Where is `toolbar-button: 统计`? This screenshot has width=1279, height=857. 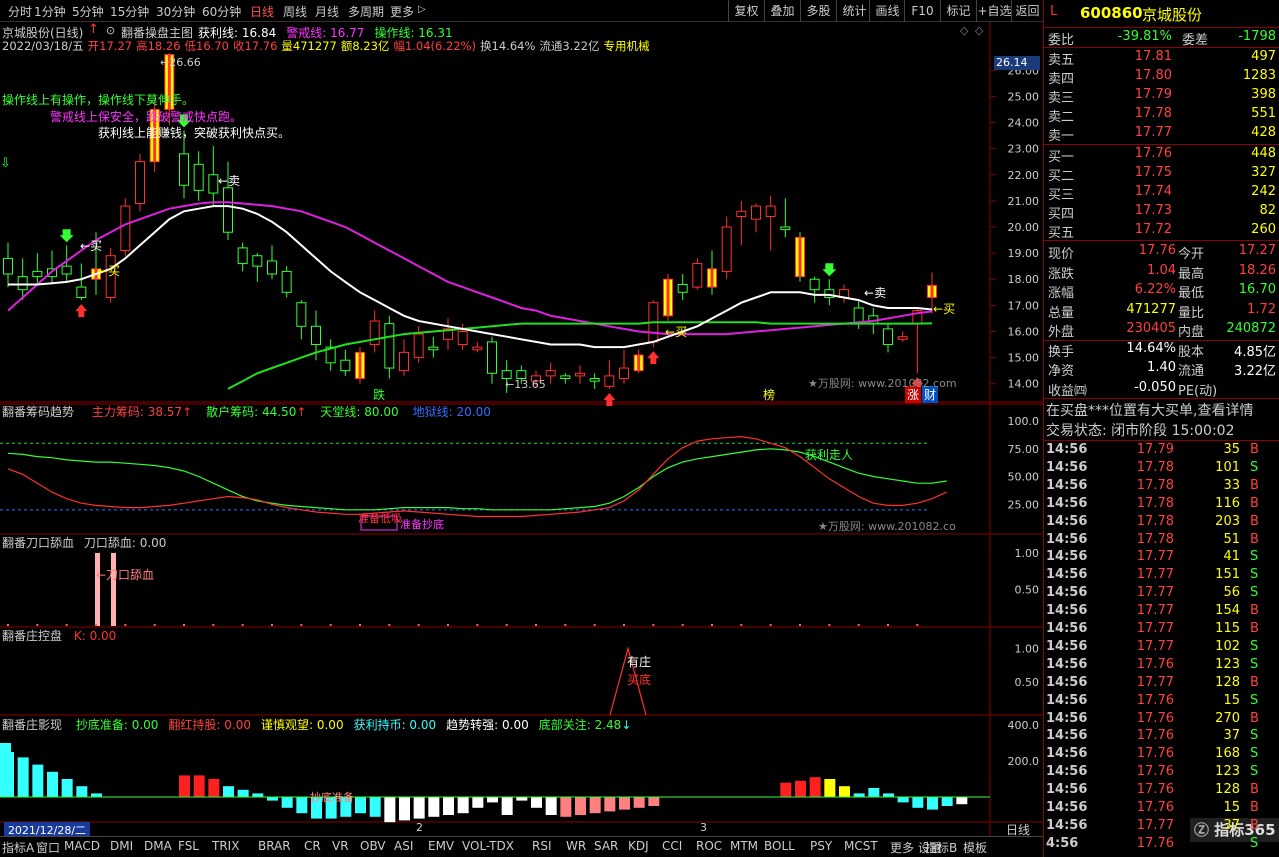
toolbar-button: 统计 is located at coordinates (854, 11).